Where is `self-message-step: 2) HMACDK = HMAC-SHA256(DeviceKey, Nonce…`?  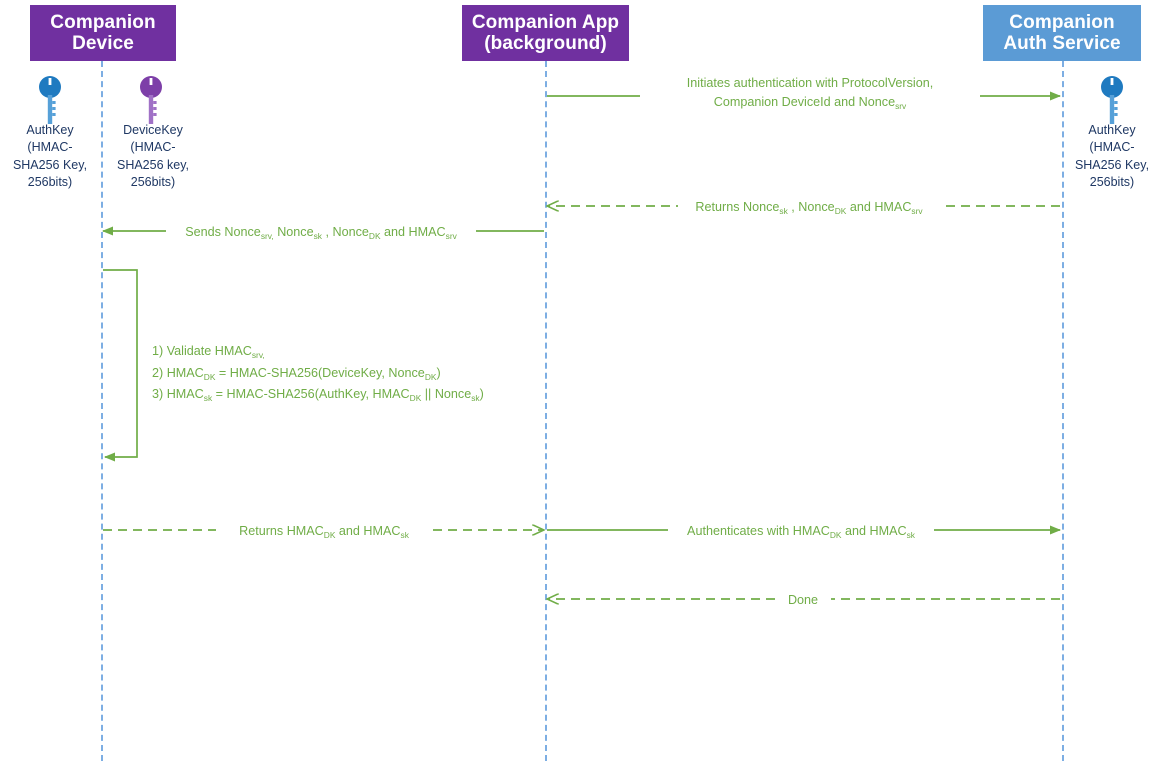
self-message-step: 2) HMACDK = HMAC-SHA256(DeviceKey, Nonce… is located at coordinates (296, 373).